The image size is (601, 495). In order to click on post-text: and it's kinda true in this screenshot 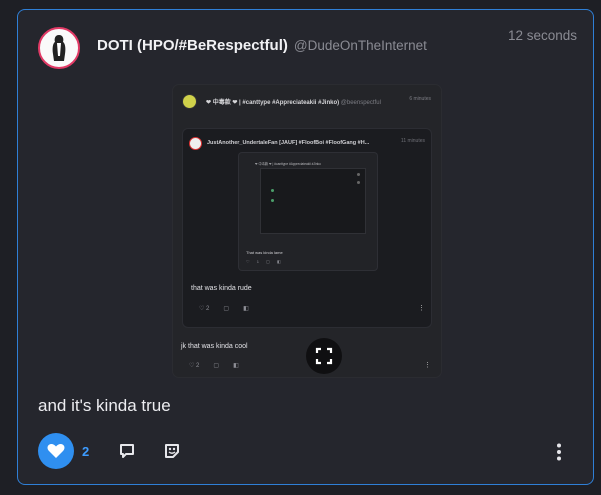, I will do `click(104, 405)`.